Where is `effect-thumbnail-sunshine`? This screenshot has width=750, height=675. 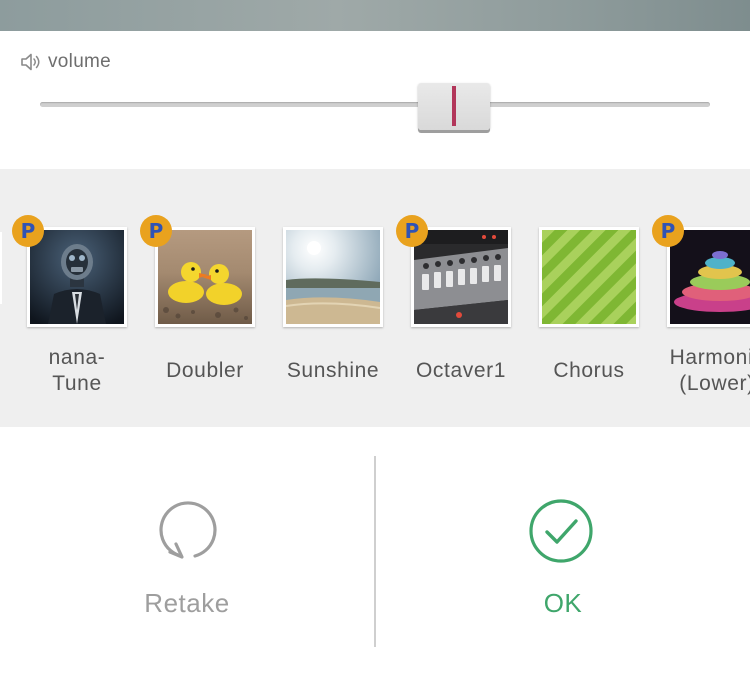
effect-thumbnail-sunshine is located at coordinates (333, 277).